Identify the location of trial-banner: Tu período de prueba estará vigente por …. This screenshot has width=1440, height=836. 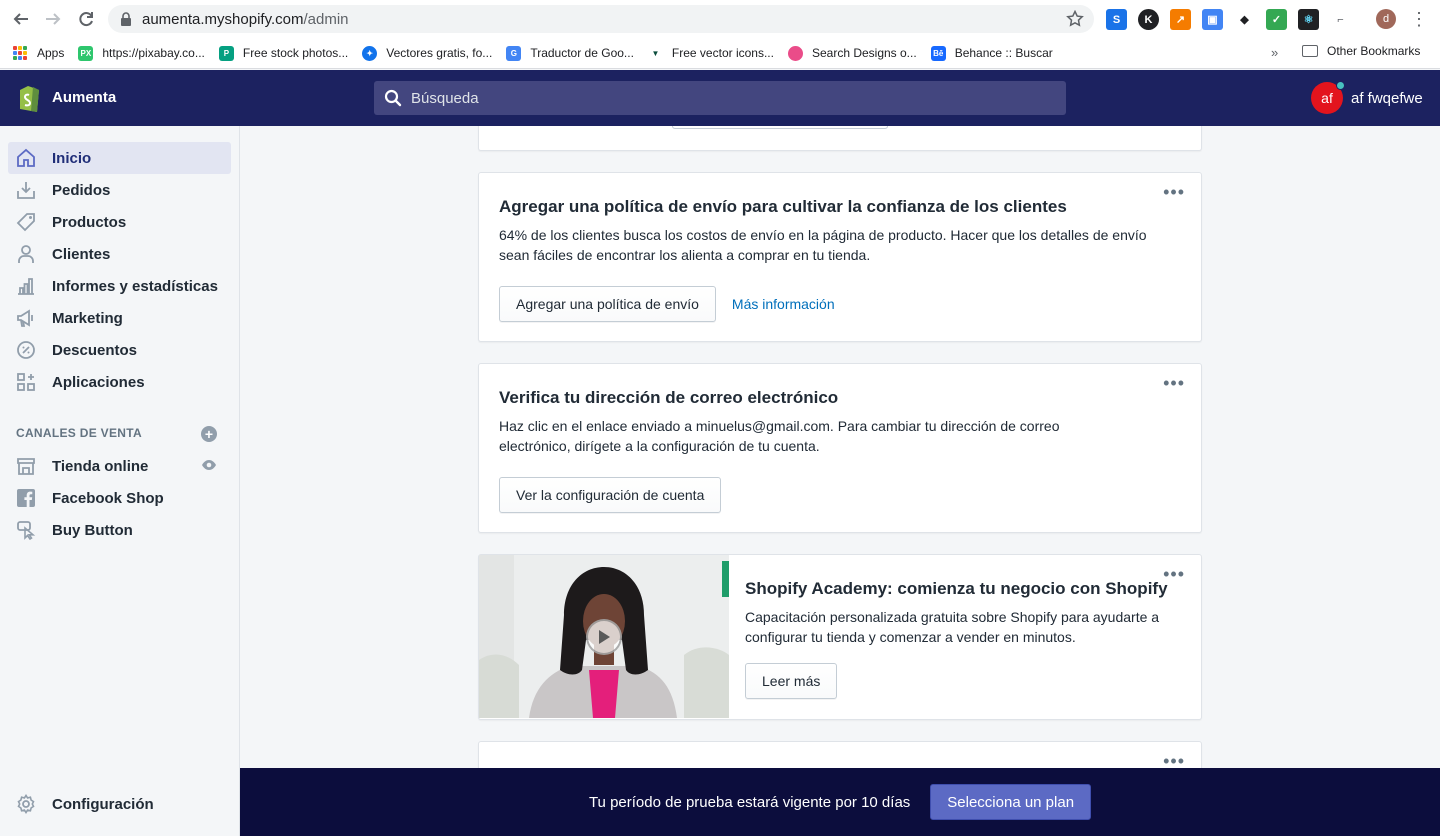
(840, 802).